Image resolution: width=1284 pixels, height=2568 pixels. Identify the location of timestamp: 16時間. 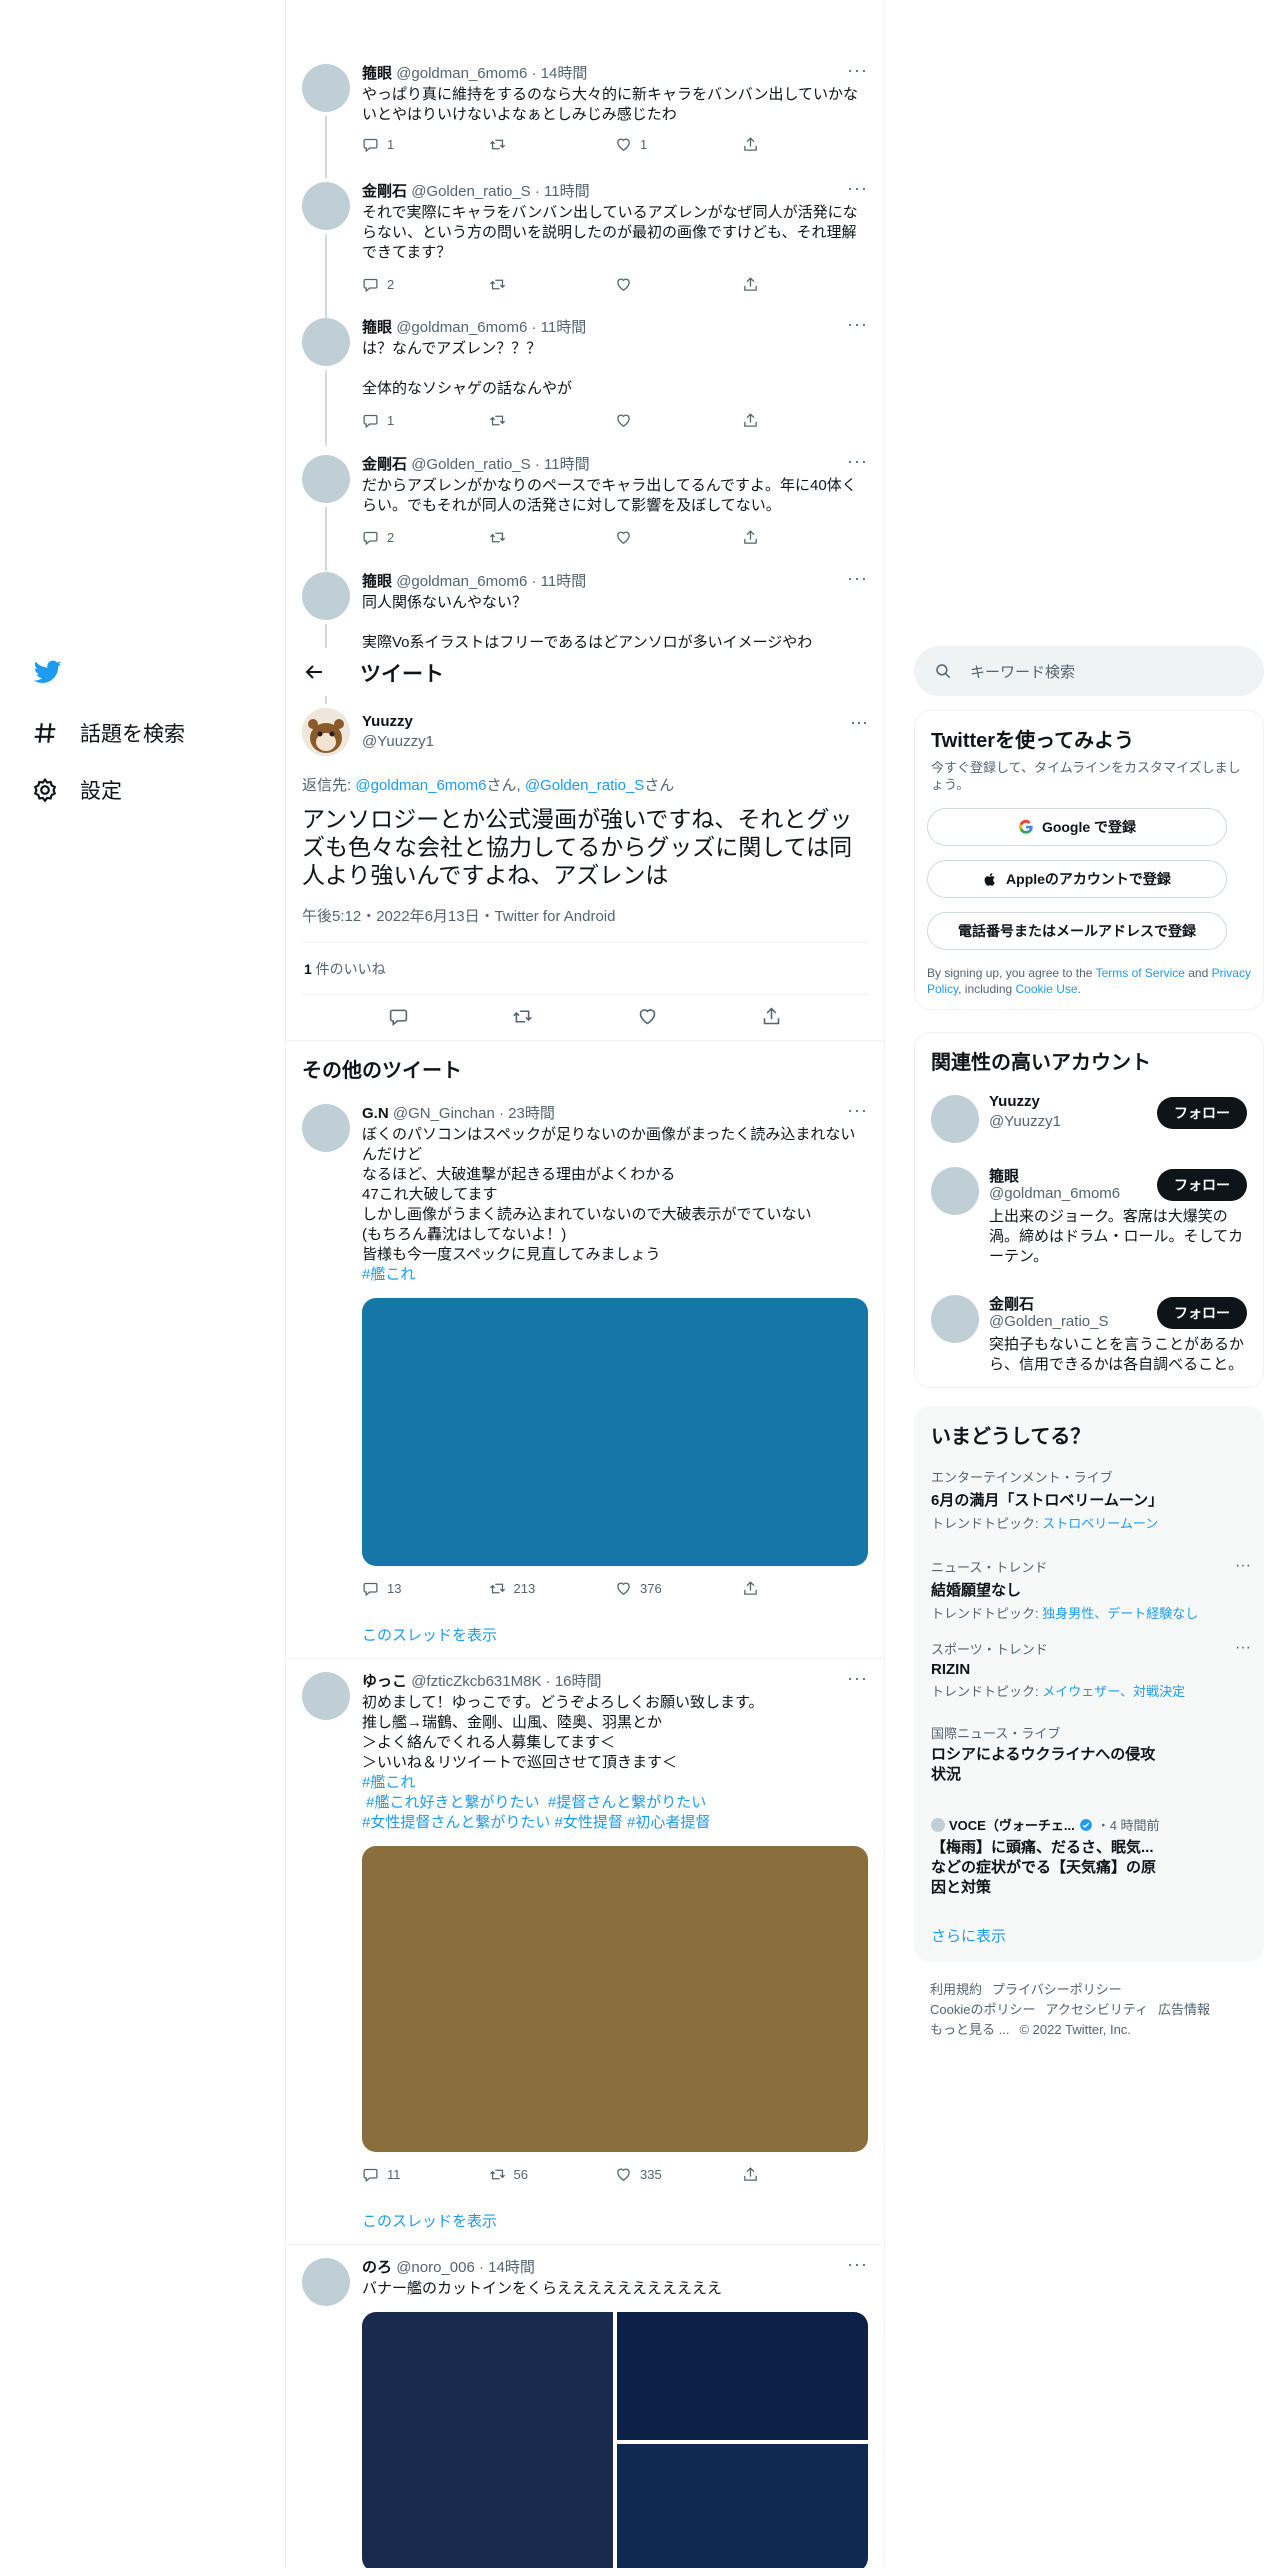
(578, 1681).